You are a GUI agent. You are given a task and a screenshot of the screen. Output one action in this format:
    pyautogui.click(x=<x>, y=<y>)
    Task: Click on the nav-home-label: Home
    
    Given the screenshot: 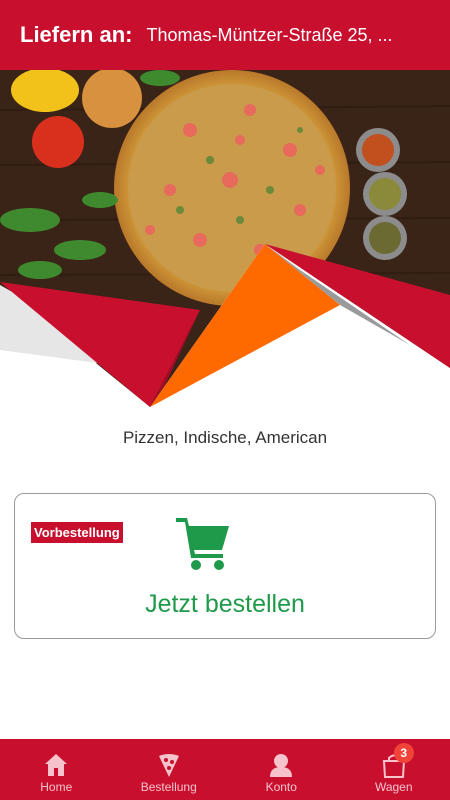 What is the action you would take?
    pyautogui.click(x=56, y=787)
    